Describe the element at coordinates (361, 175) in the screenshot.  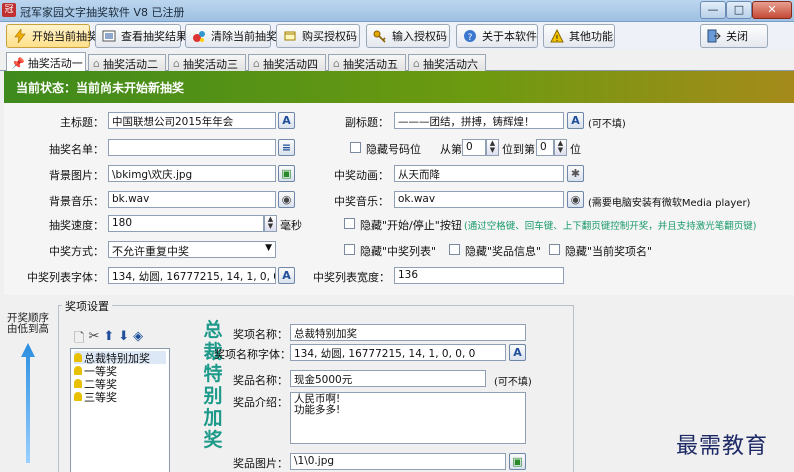
I see `win-anim-label: 中奖动画：` at that location.